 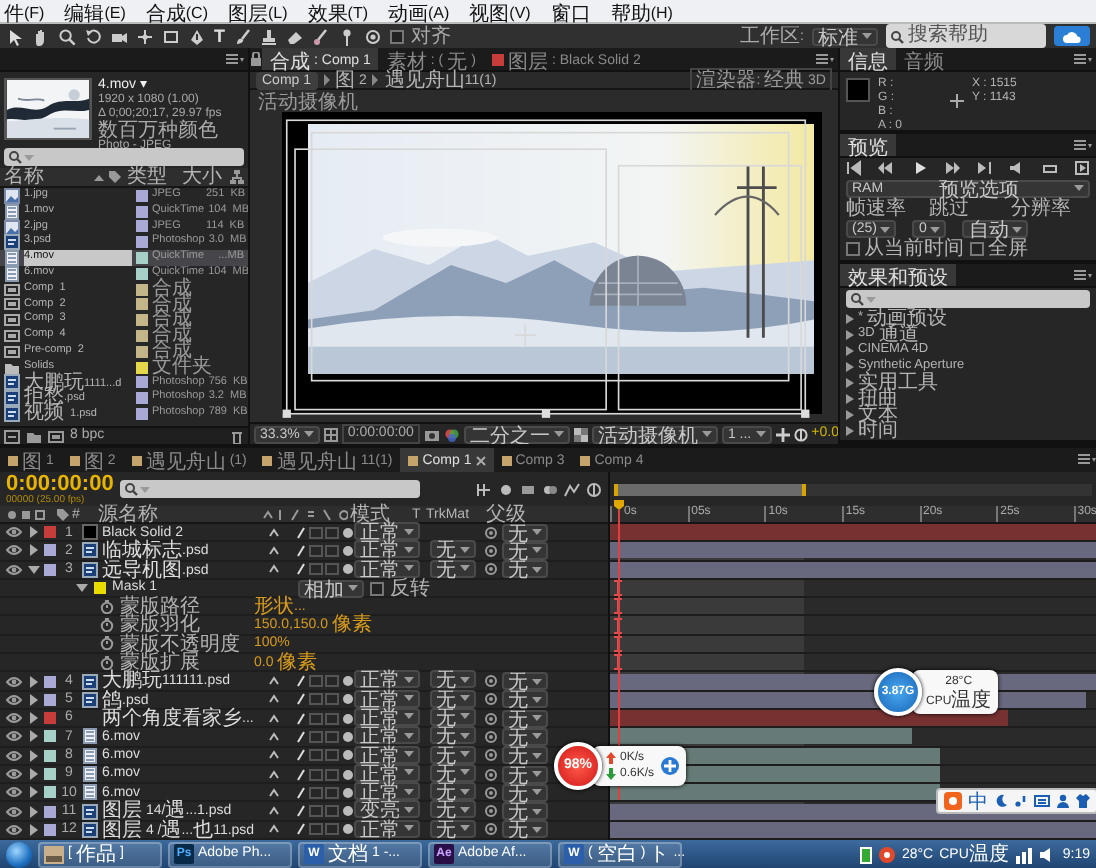 I want to click on ram-preview-icon, so click(x=1081, y=168).